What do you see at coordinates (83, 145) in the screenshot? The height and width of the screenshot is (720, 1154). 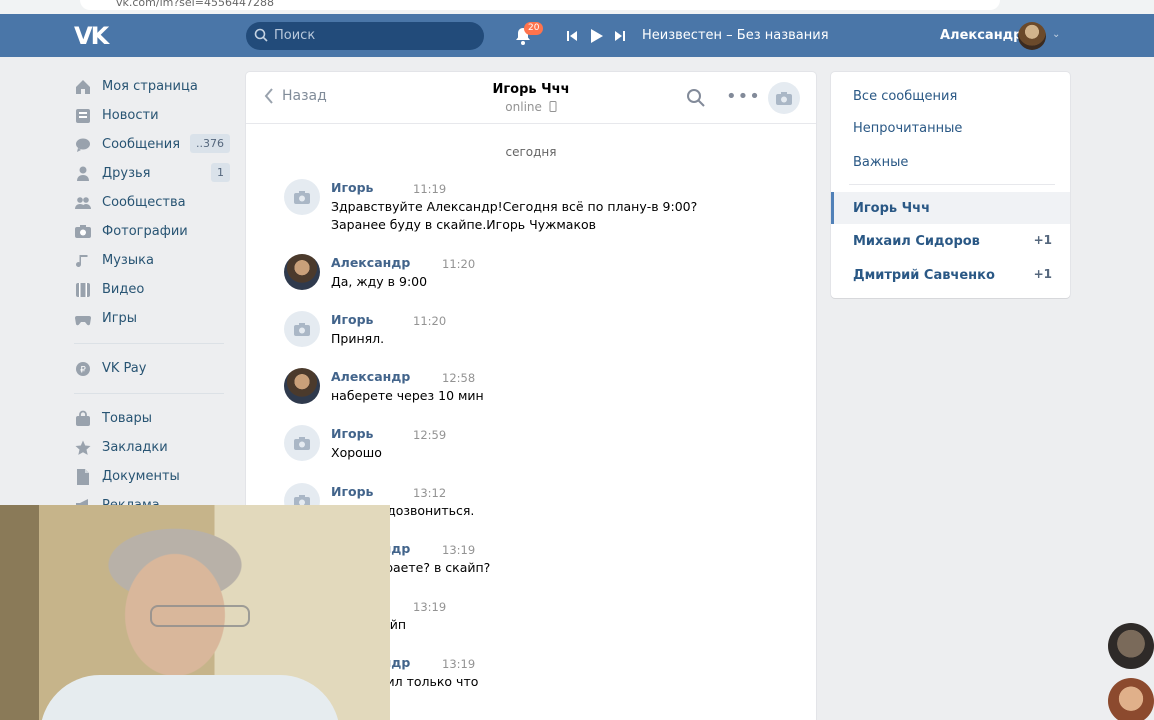 I see `messages-icon` at bounding box center [83, 145].